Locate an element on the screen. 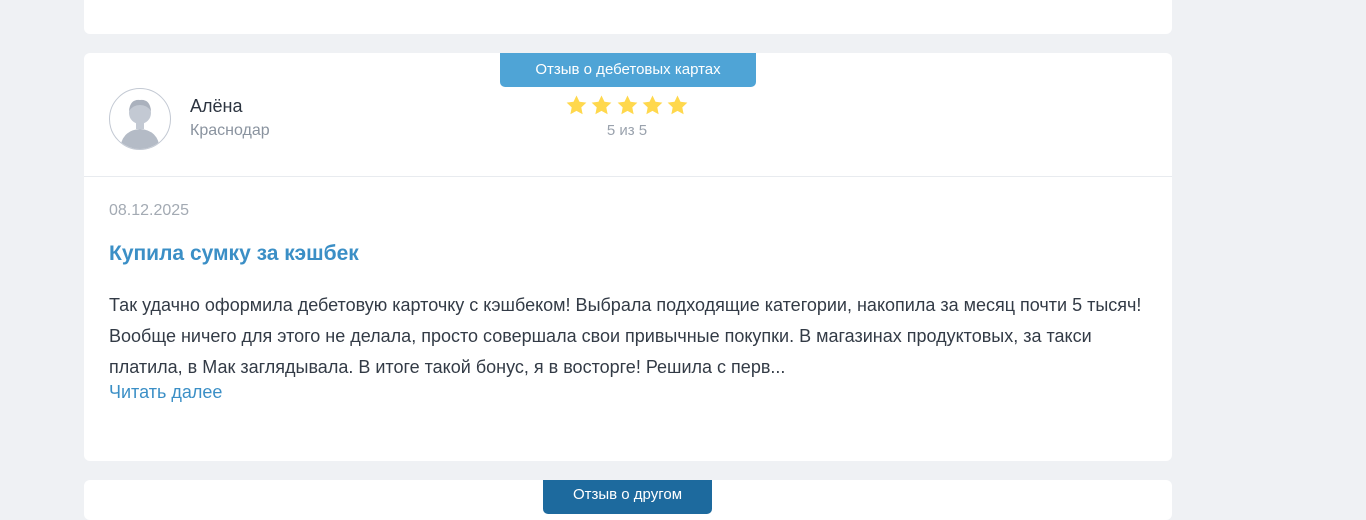 This screenshot has width=1366, height=520. user-avatar-icon is located at coordinates (140, 119).